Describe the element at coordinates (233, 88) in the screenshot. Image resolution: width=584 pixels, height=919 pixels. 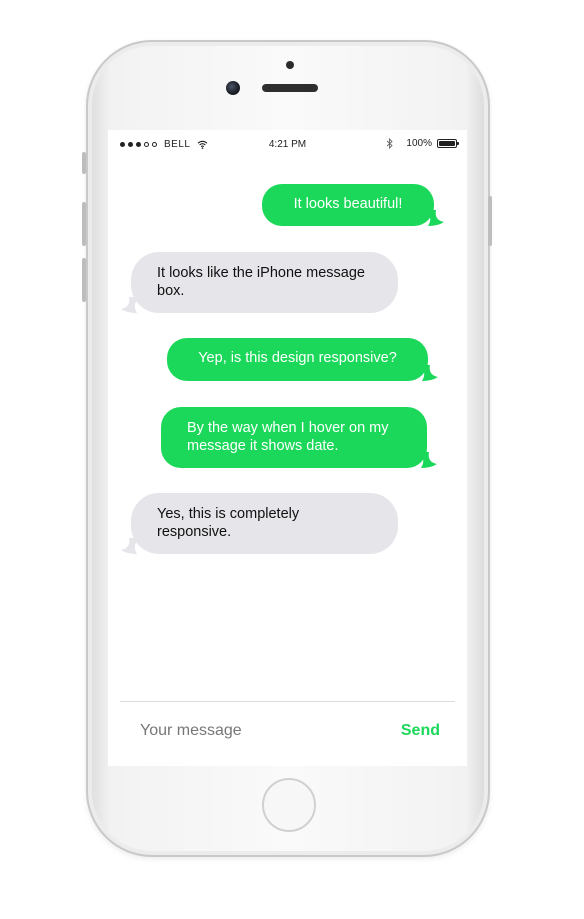
I see `front-camera` at that location.